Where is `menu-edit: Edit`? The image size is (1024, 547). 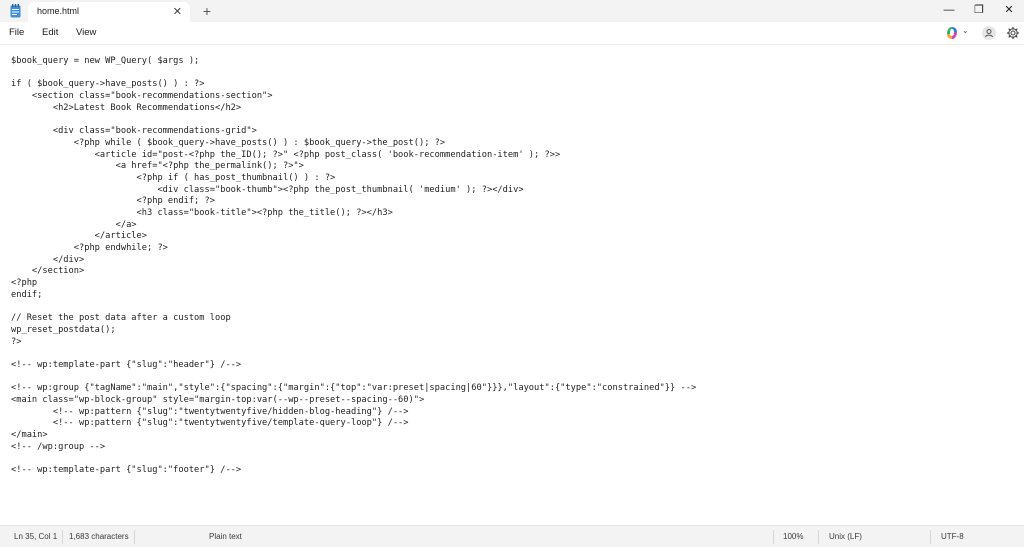
menu-edit: Edit is located at coordinates (50, 32).